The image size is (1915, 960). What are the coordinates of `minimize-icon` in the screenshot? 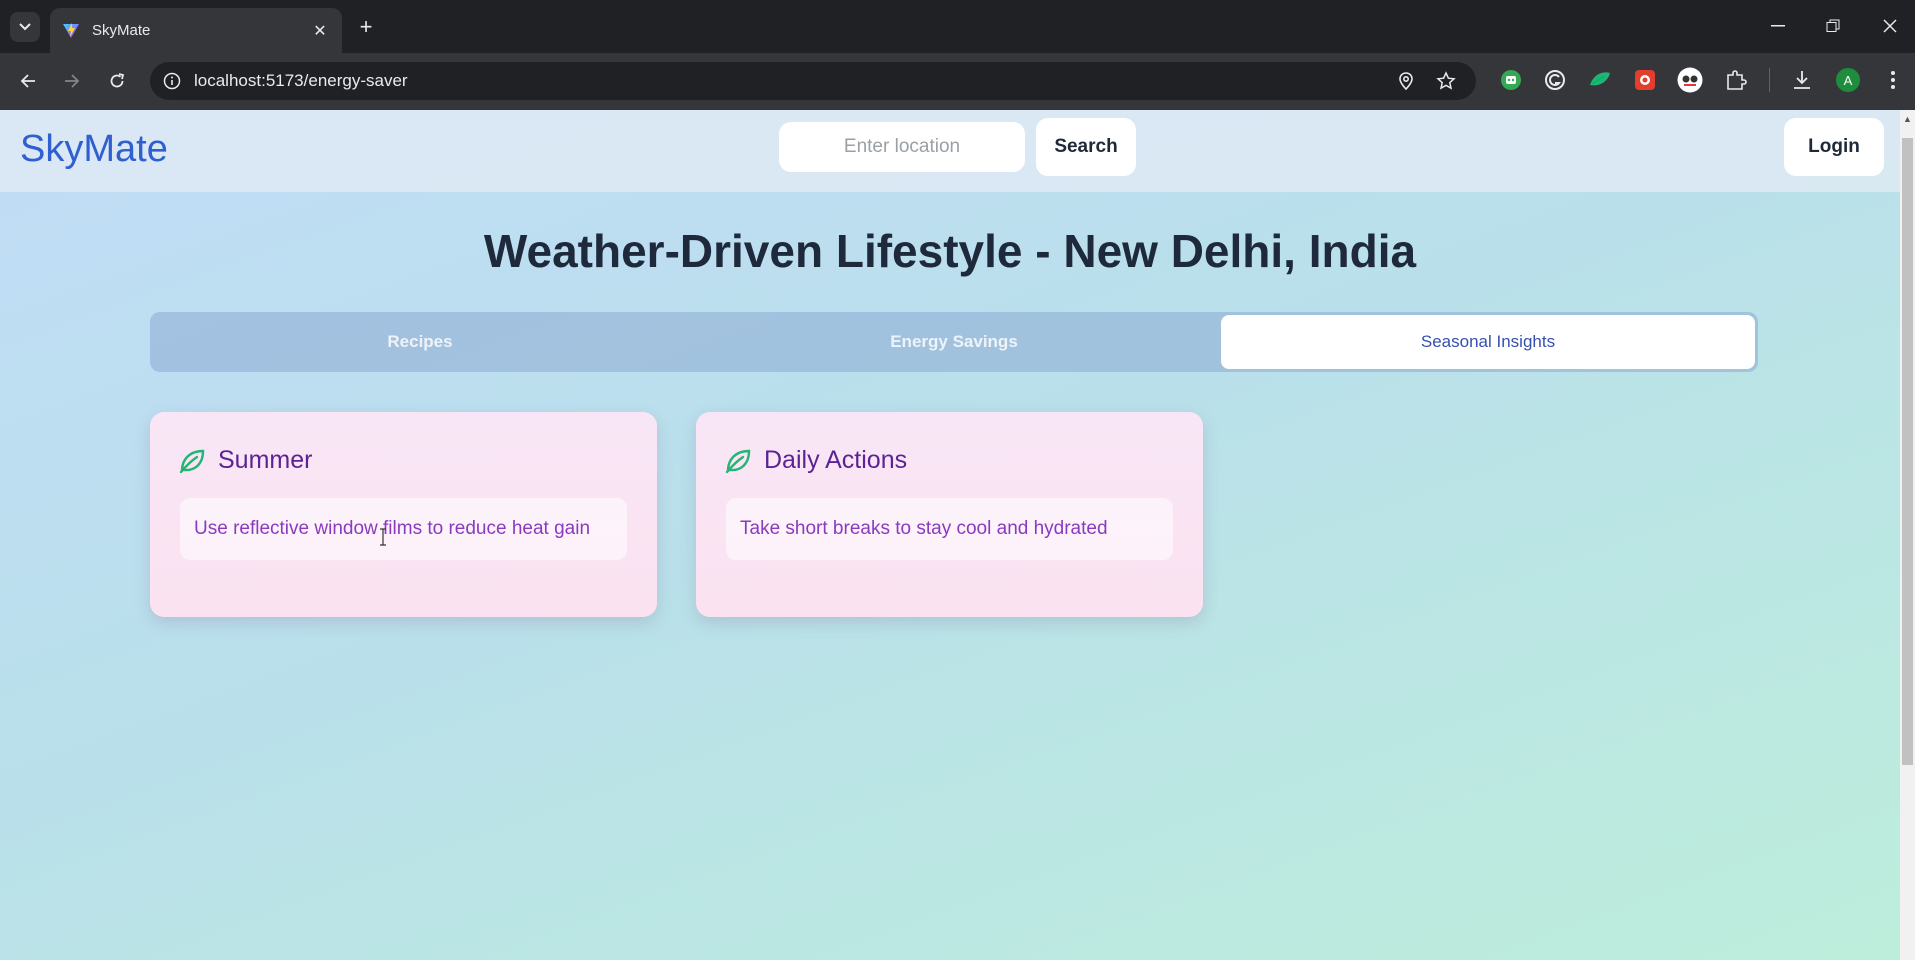 It's located at (1778, 26).